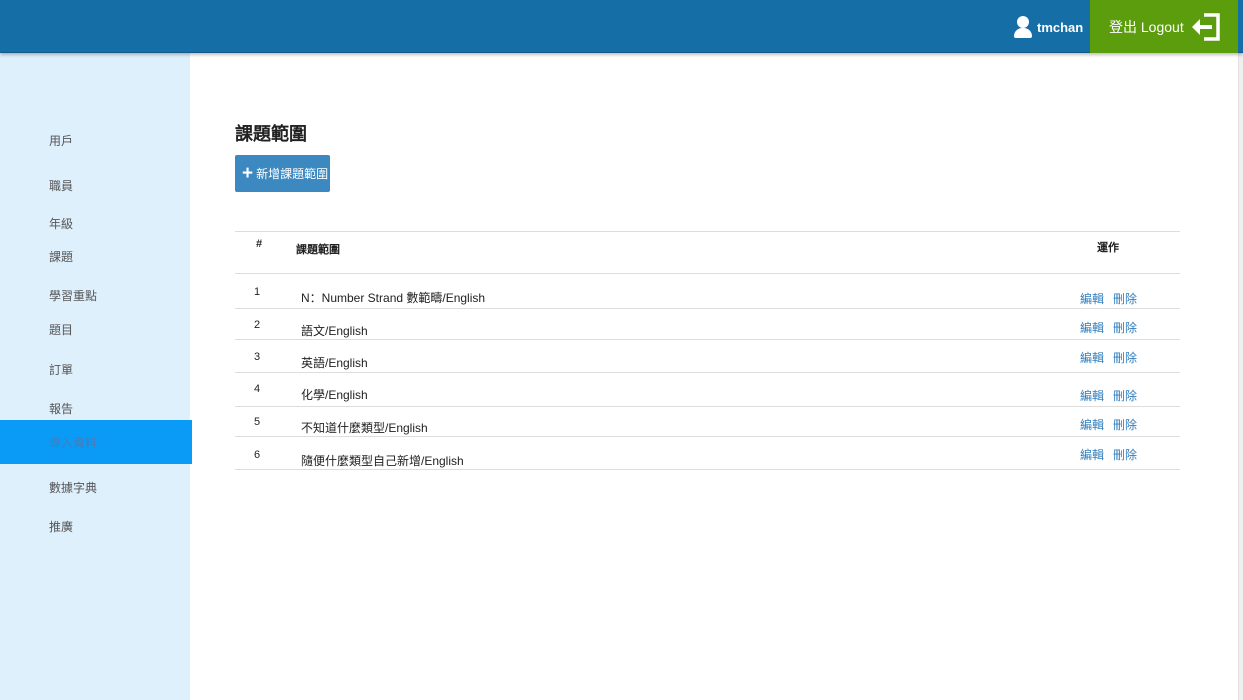 Image resolution: width=1243 pixels, height=700 pixels. I want to click on sidebar-item-topics: 課題, so click(95, 256).